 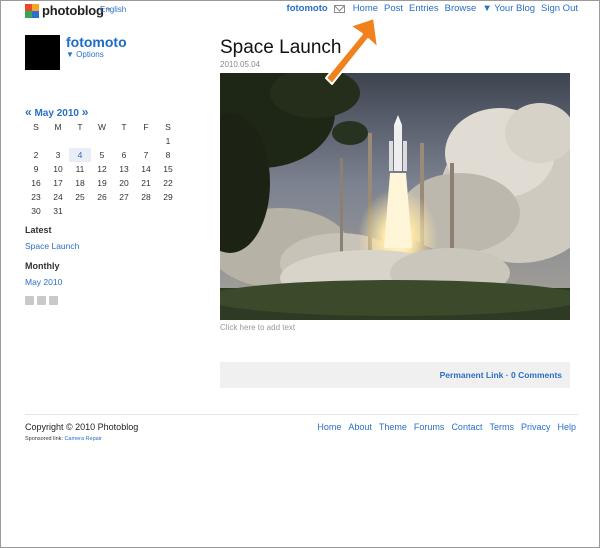 What do you see at coordinates (508, 8) in the screenshot?
I see `nav-your-blog: ▼ Your Blog` at bounding box center [508, 8].